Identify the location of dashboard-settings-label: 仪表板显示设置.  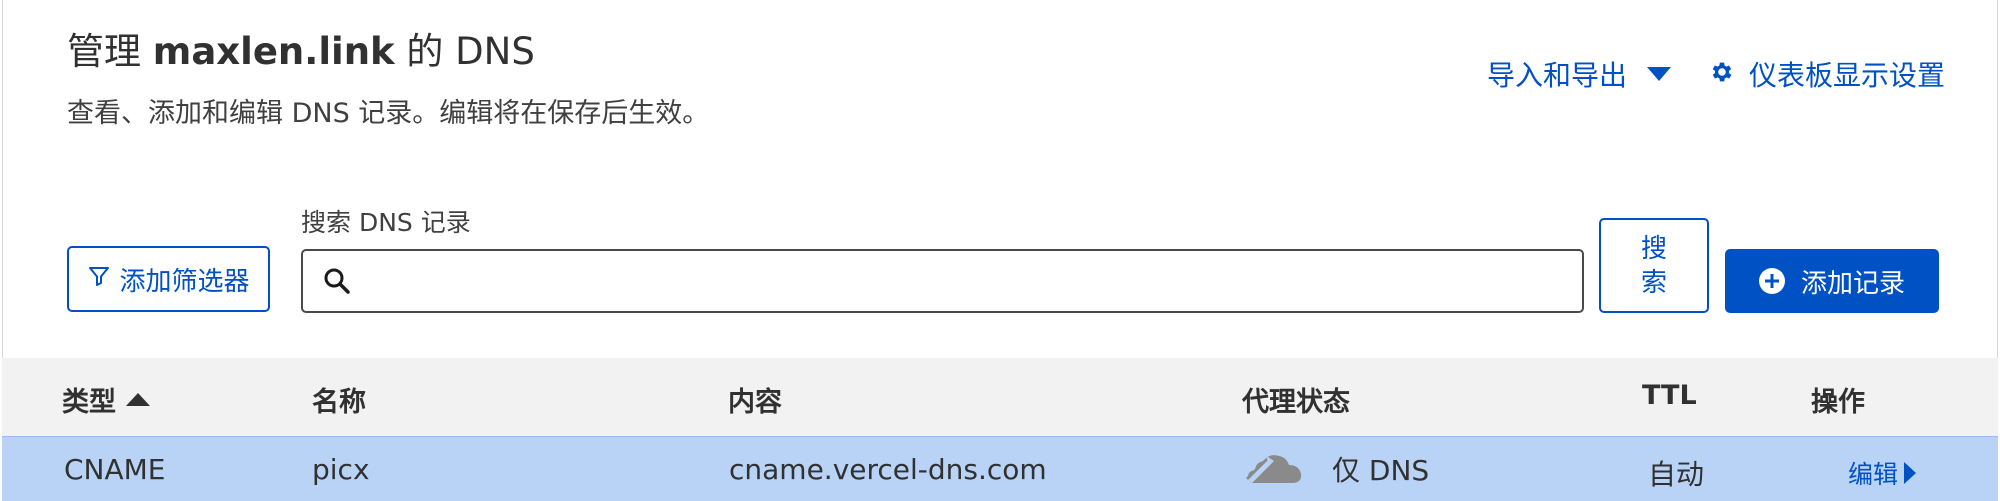
(1846, 75).